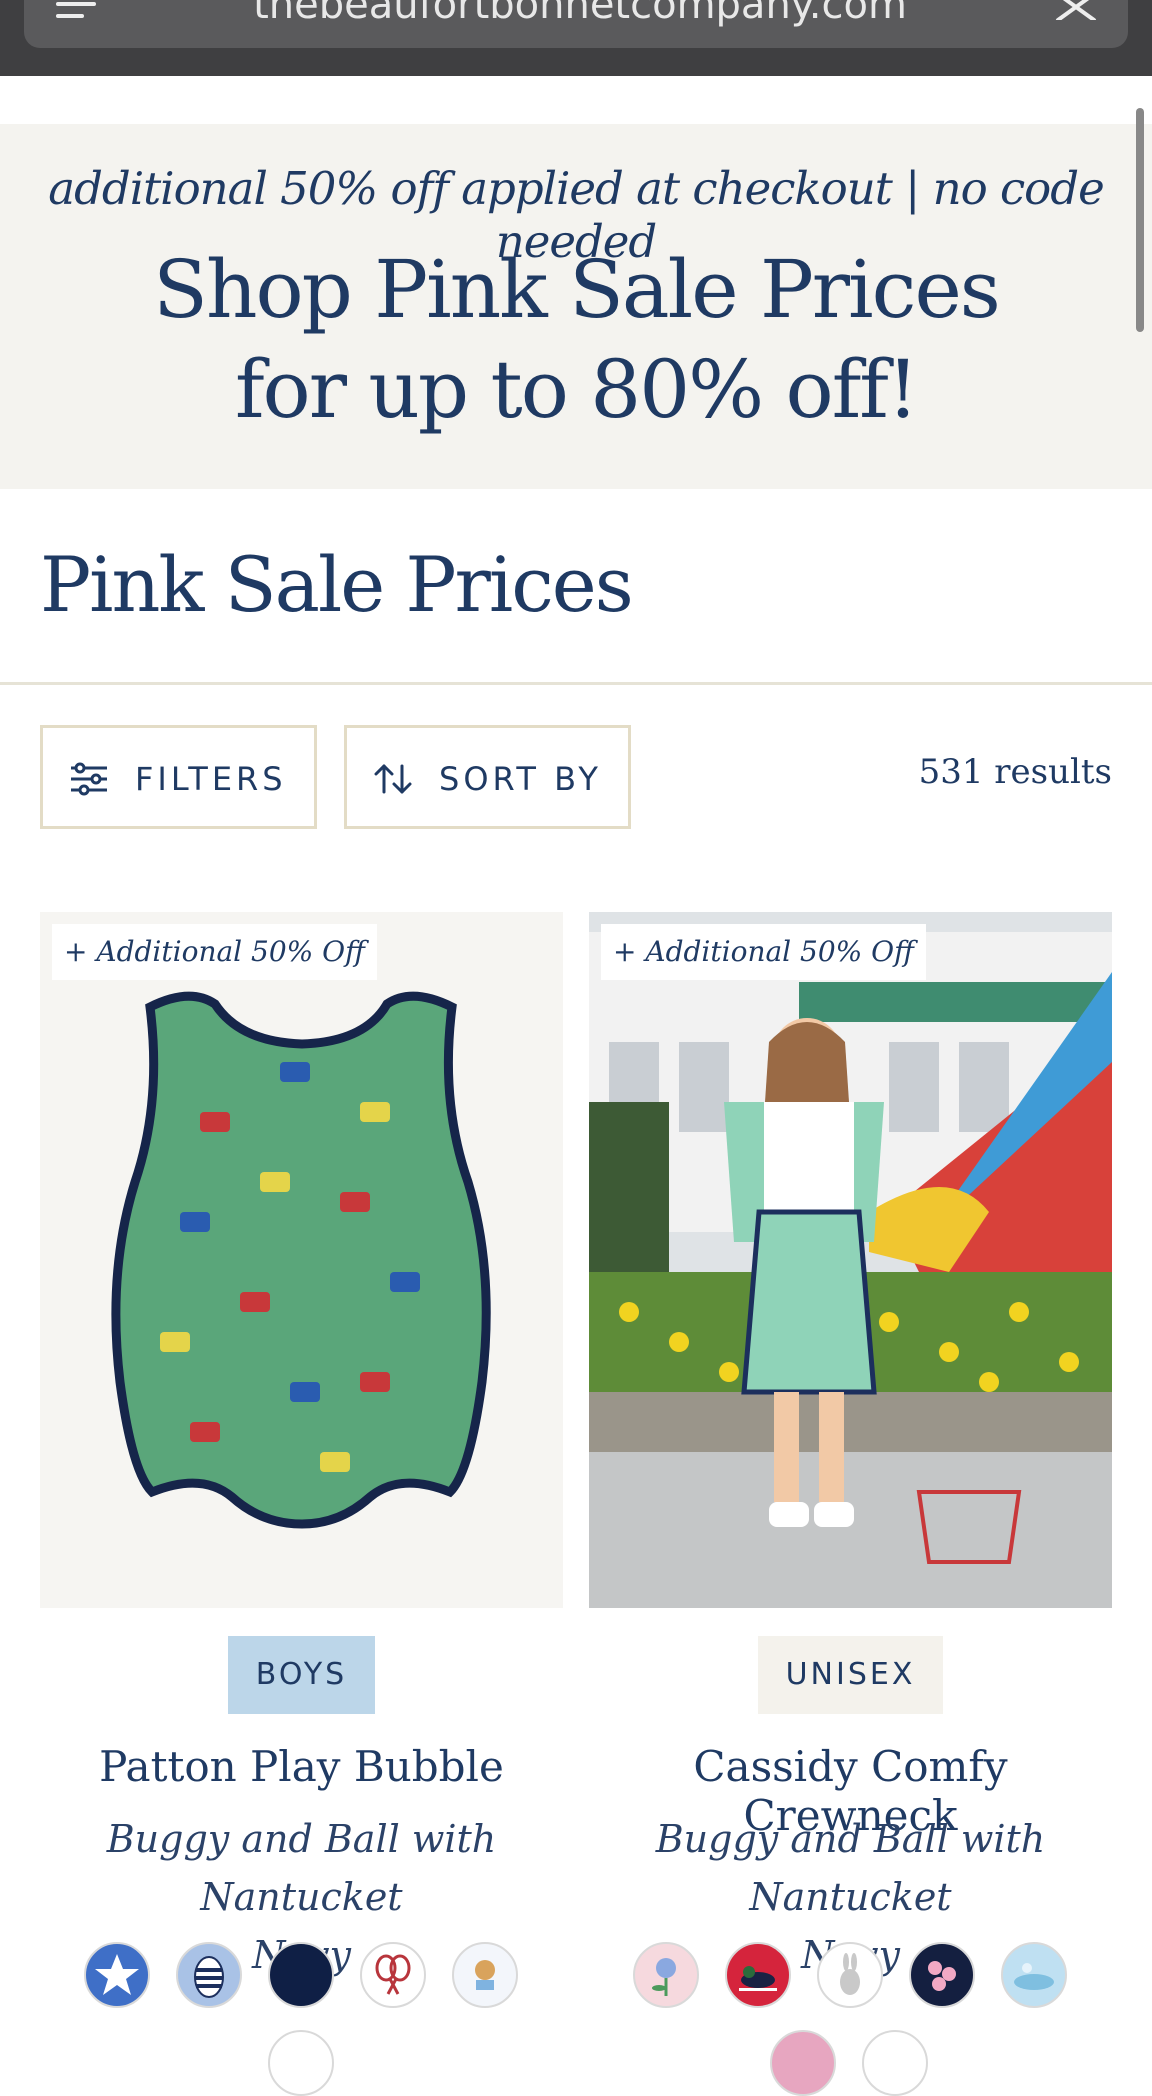 This screenshot has height=2096, width=1152. I want to click on category-badge: UNISEX, so click(850, 1675).